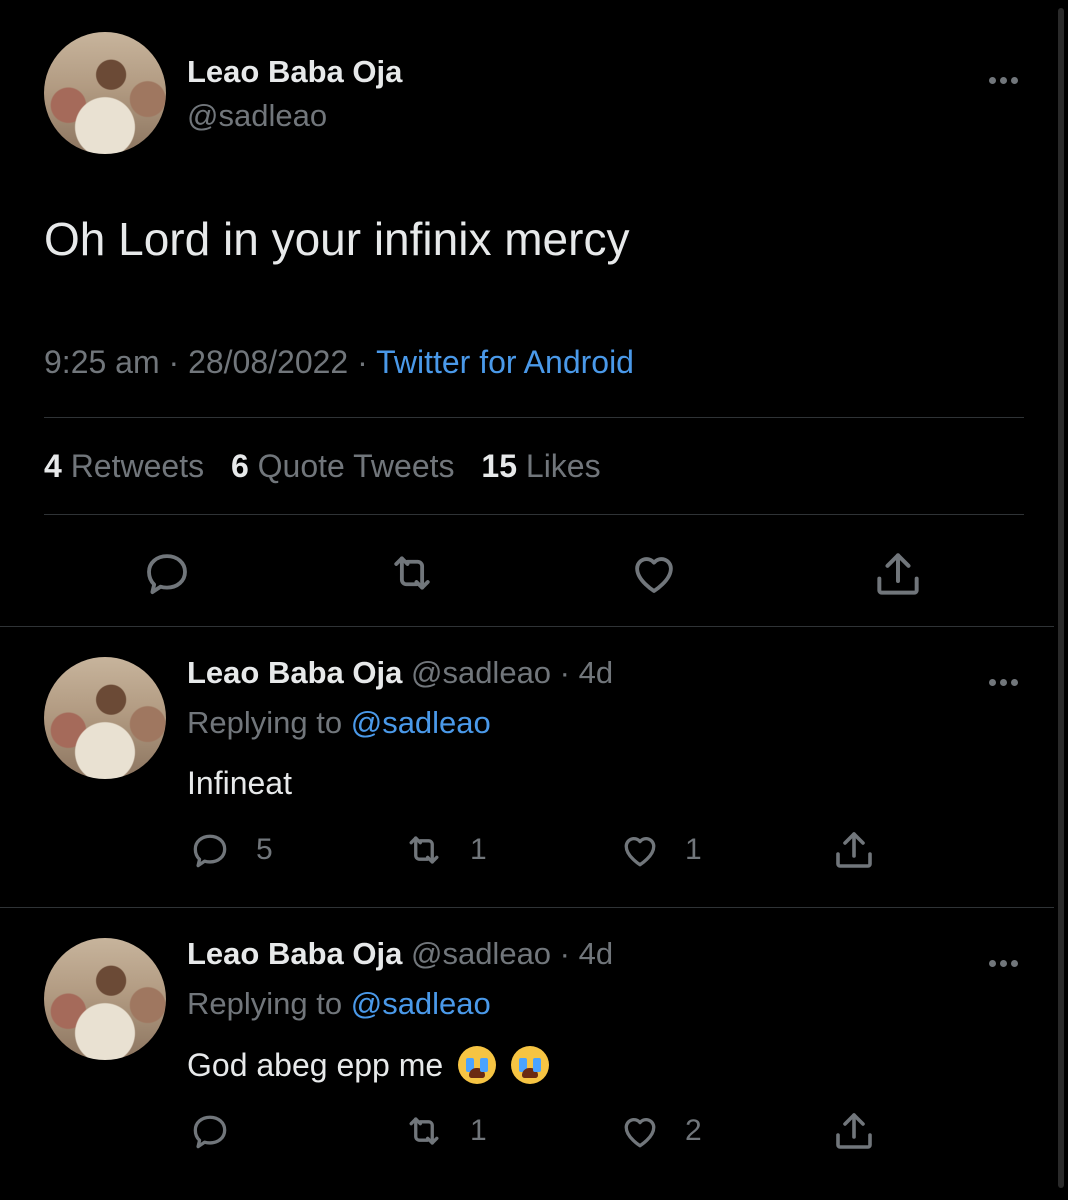  Describe the element at coordinates (264, 849) in the screenshot. I see `reply-count: 5` at that location.